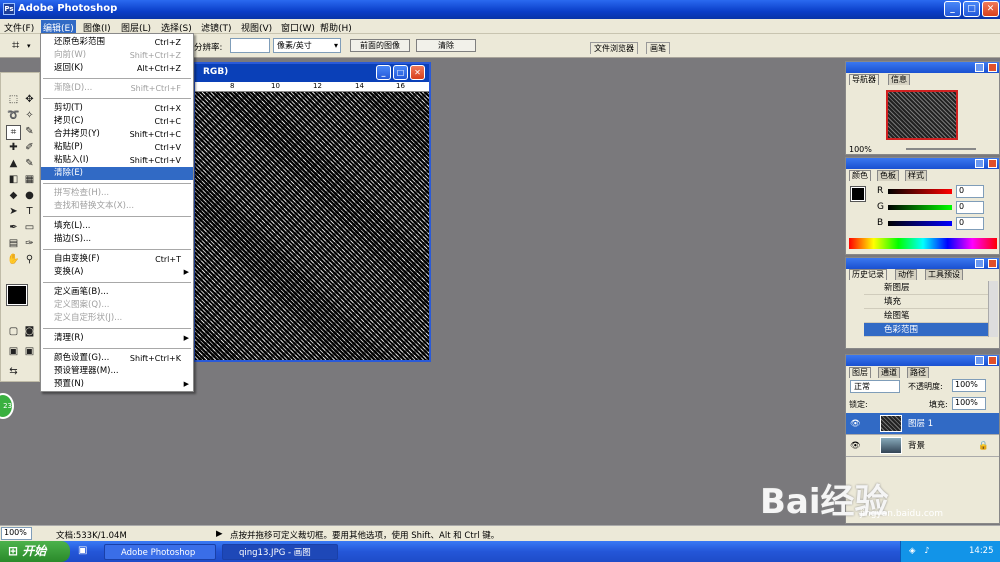 Image resolution: width=1000 pixels, height=562 pixels. What do you see at coordinates (855, 446) in the screenshot?
I see `eye-icon: 👁` at bounding box center [855, 446].